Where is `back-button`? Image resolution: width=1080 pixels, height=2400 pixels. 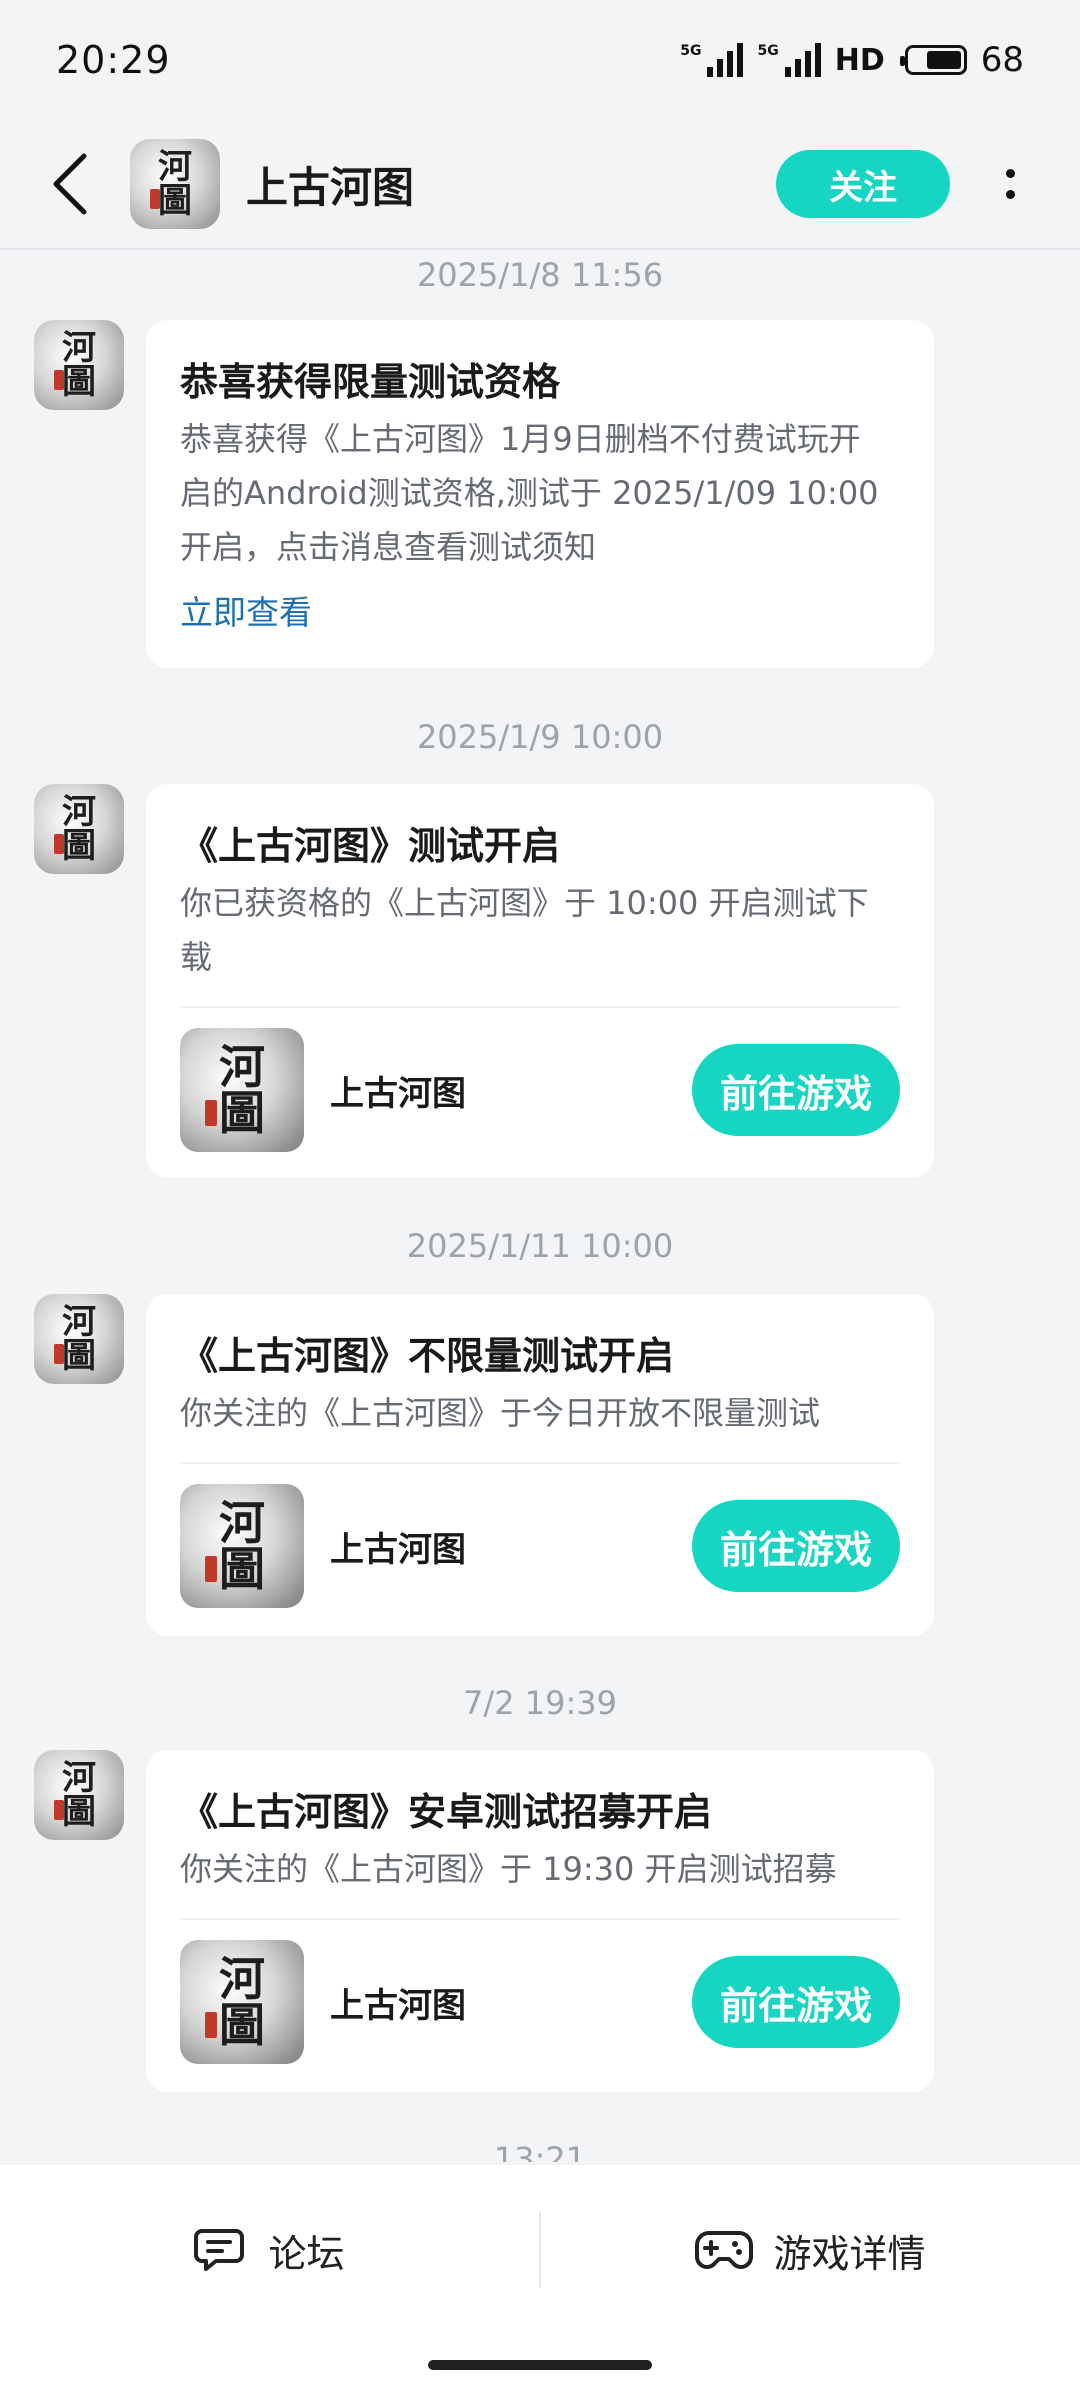 back-button is located at coordinates (70, 184).